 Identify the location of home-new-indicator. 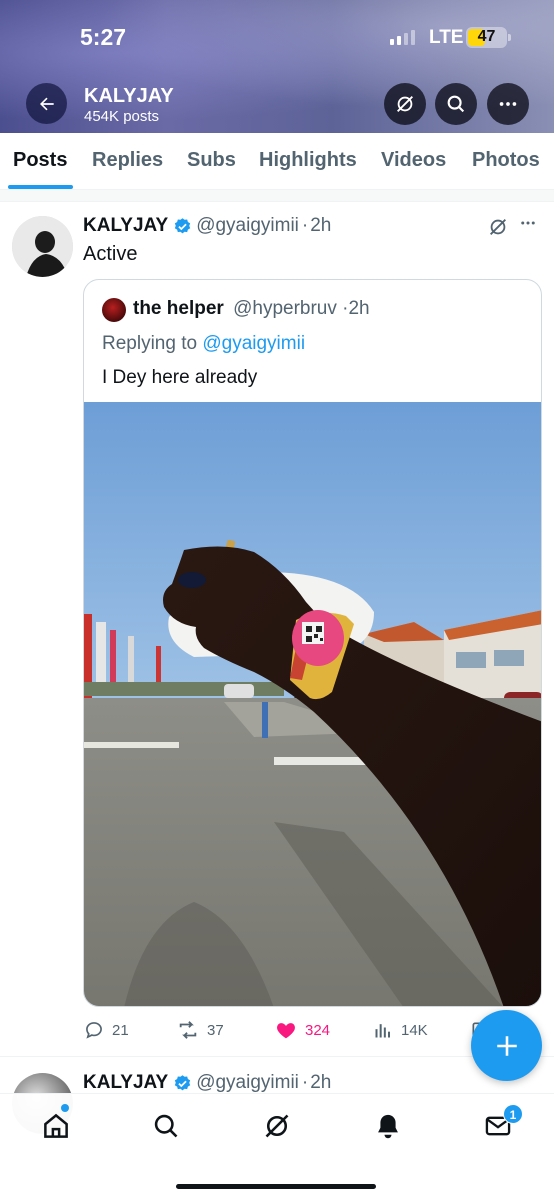
(65, 1108).